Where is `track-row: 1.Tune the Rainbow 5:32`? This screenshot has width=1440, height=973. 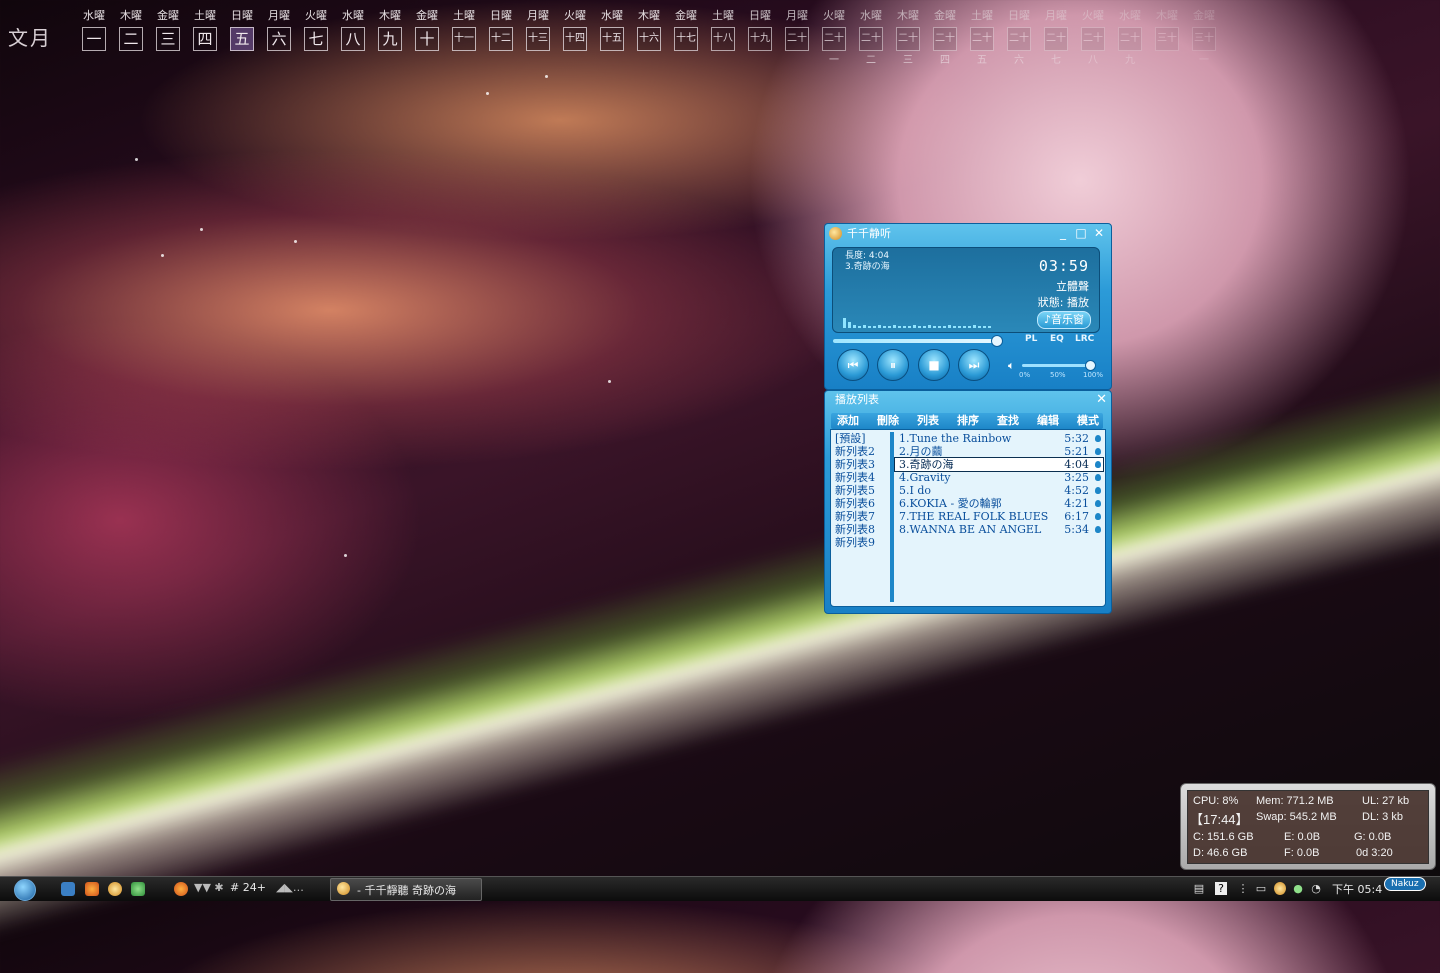 track-row: 1.Tune the Rainbow 5:32 is located at coordinates (999, 438).